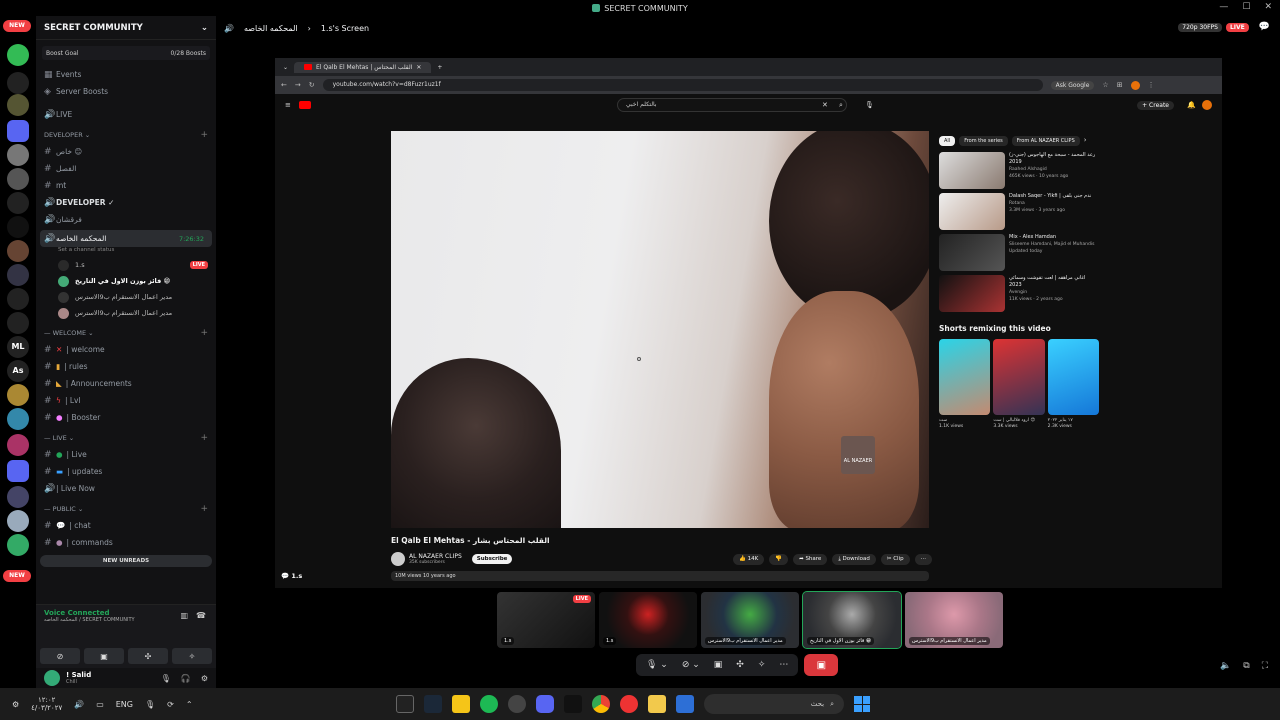 The width and height of the screenshot is (1280, 720). I want to click on share-screen-button: ▣, so click(104, 656).